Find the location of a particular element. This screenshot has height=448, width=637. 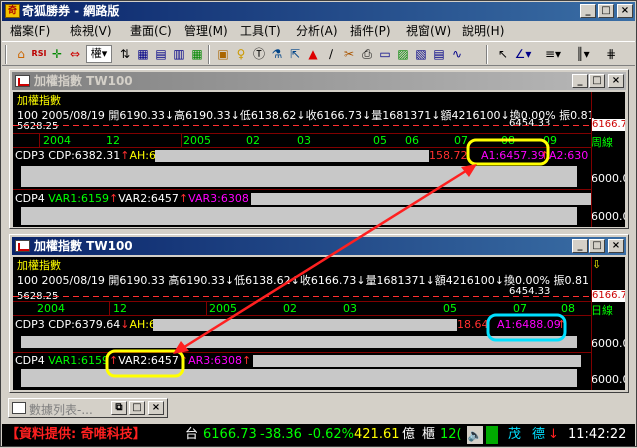

cdp4-row: CDP4 VAR1:6159↑VAR2:6457↑VAR3:6308↑V is located at coordinates (140, 198).